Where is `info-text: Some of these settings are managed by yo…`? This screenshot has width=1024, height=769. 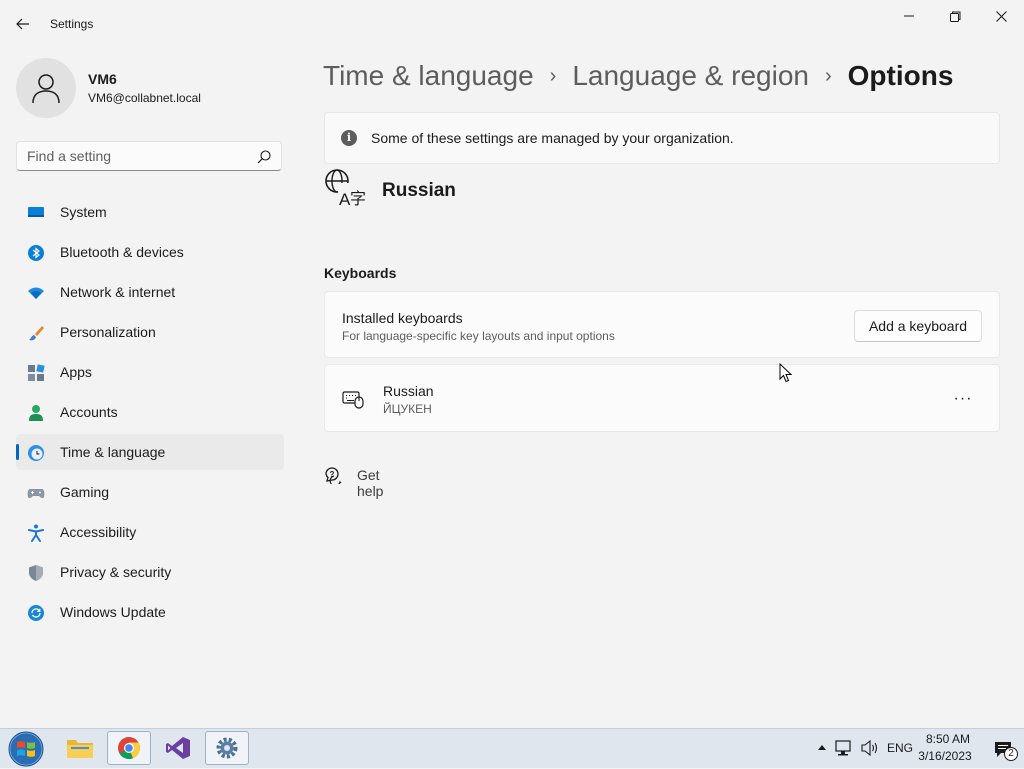 info-text: Some of these settings are managed by yo… is located at coordinates (552, 138).